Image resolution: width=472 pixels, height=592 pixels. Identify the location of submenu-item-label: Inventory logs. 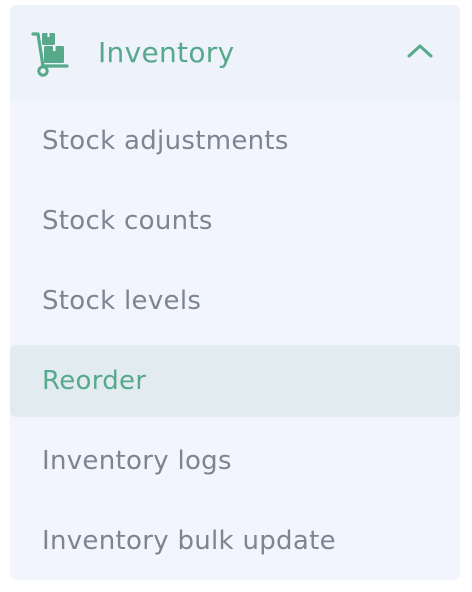
(137, 461).